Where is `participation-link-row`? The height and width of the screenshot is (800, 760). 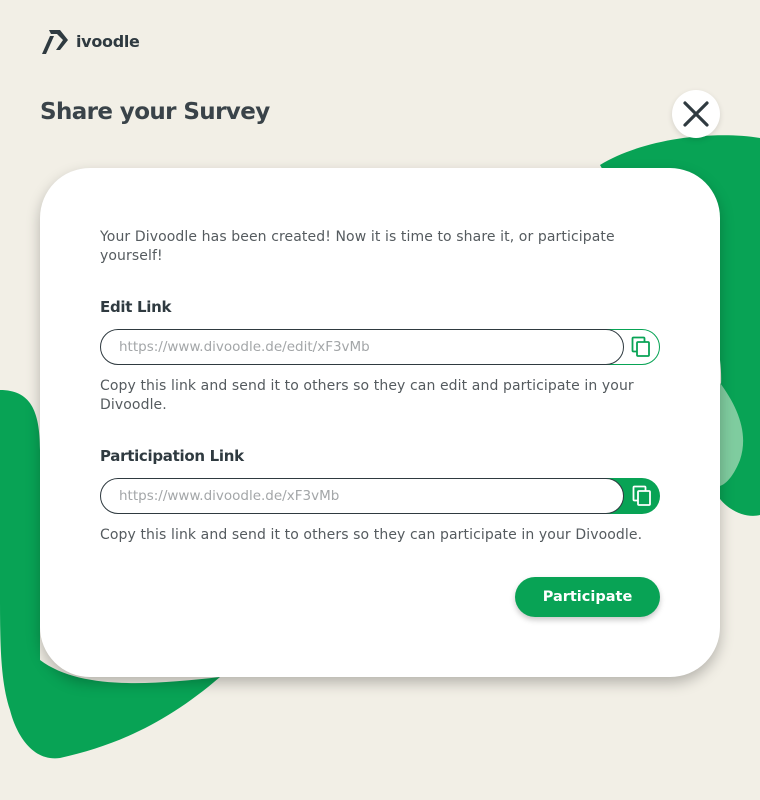
participation-link-row is located at coordinates (380, 496).